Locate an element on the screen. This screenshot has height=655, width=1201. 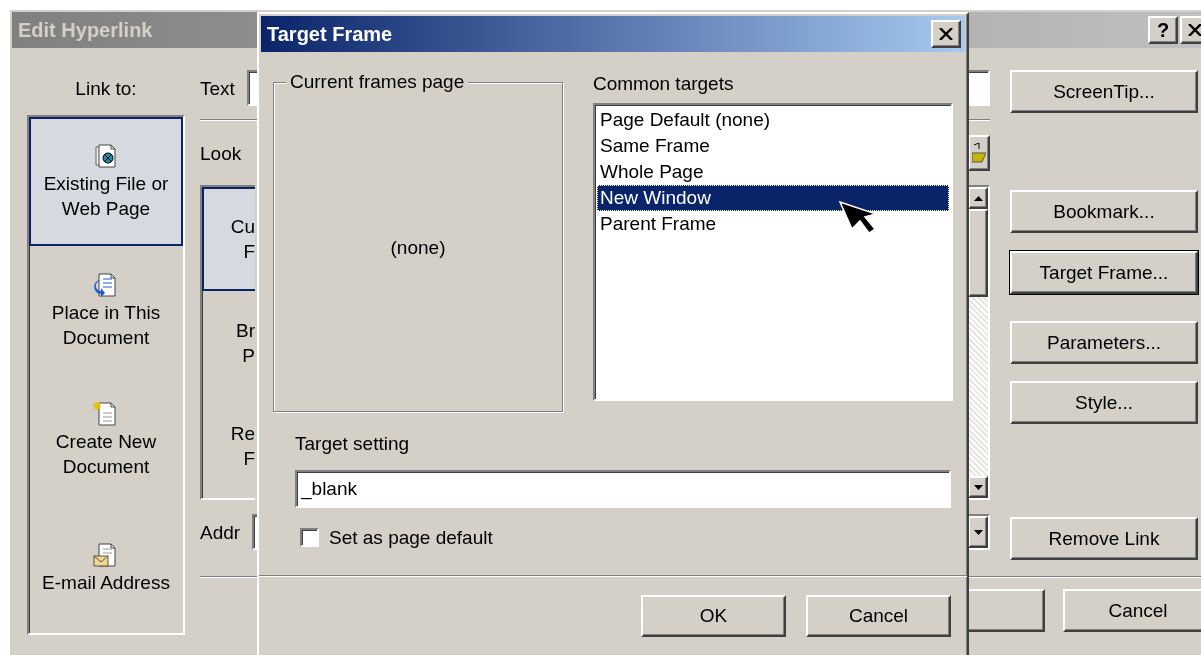
link-to-item: Place in This Document is located at coordinates (106, 310).